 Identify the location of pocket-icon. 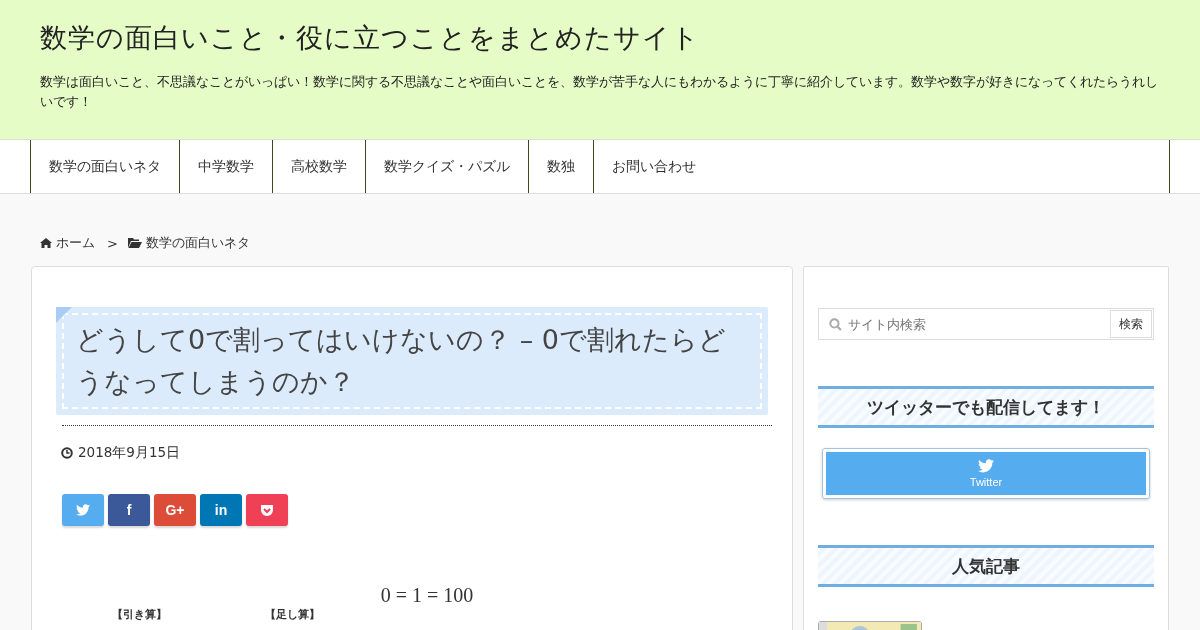
(267, 510).